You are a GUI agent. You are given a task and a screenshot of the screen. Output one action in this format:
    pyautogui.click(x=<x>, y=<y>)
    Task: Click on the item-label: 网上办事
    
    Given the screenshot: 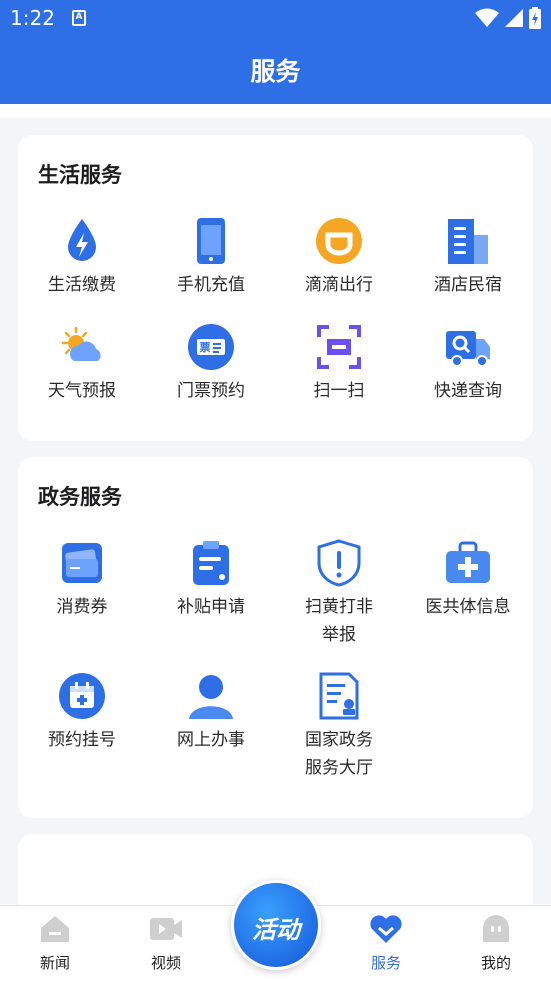 What is the action you would take?
    pyautogui.click(x=211, y=740)
    